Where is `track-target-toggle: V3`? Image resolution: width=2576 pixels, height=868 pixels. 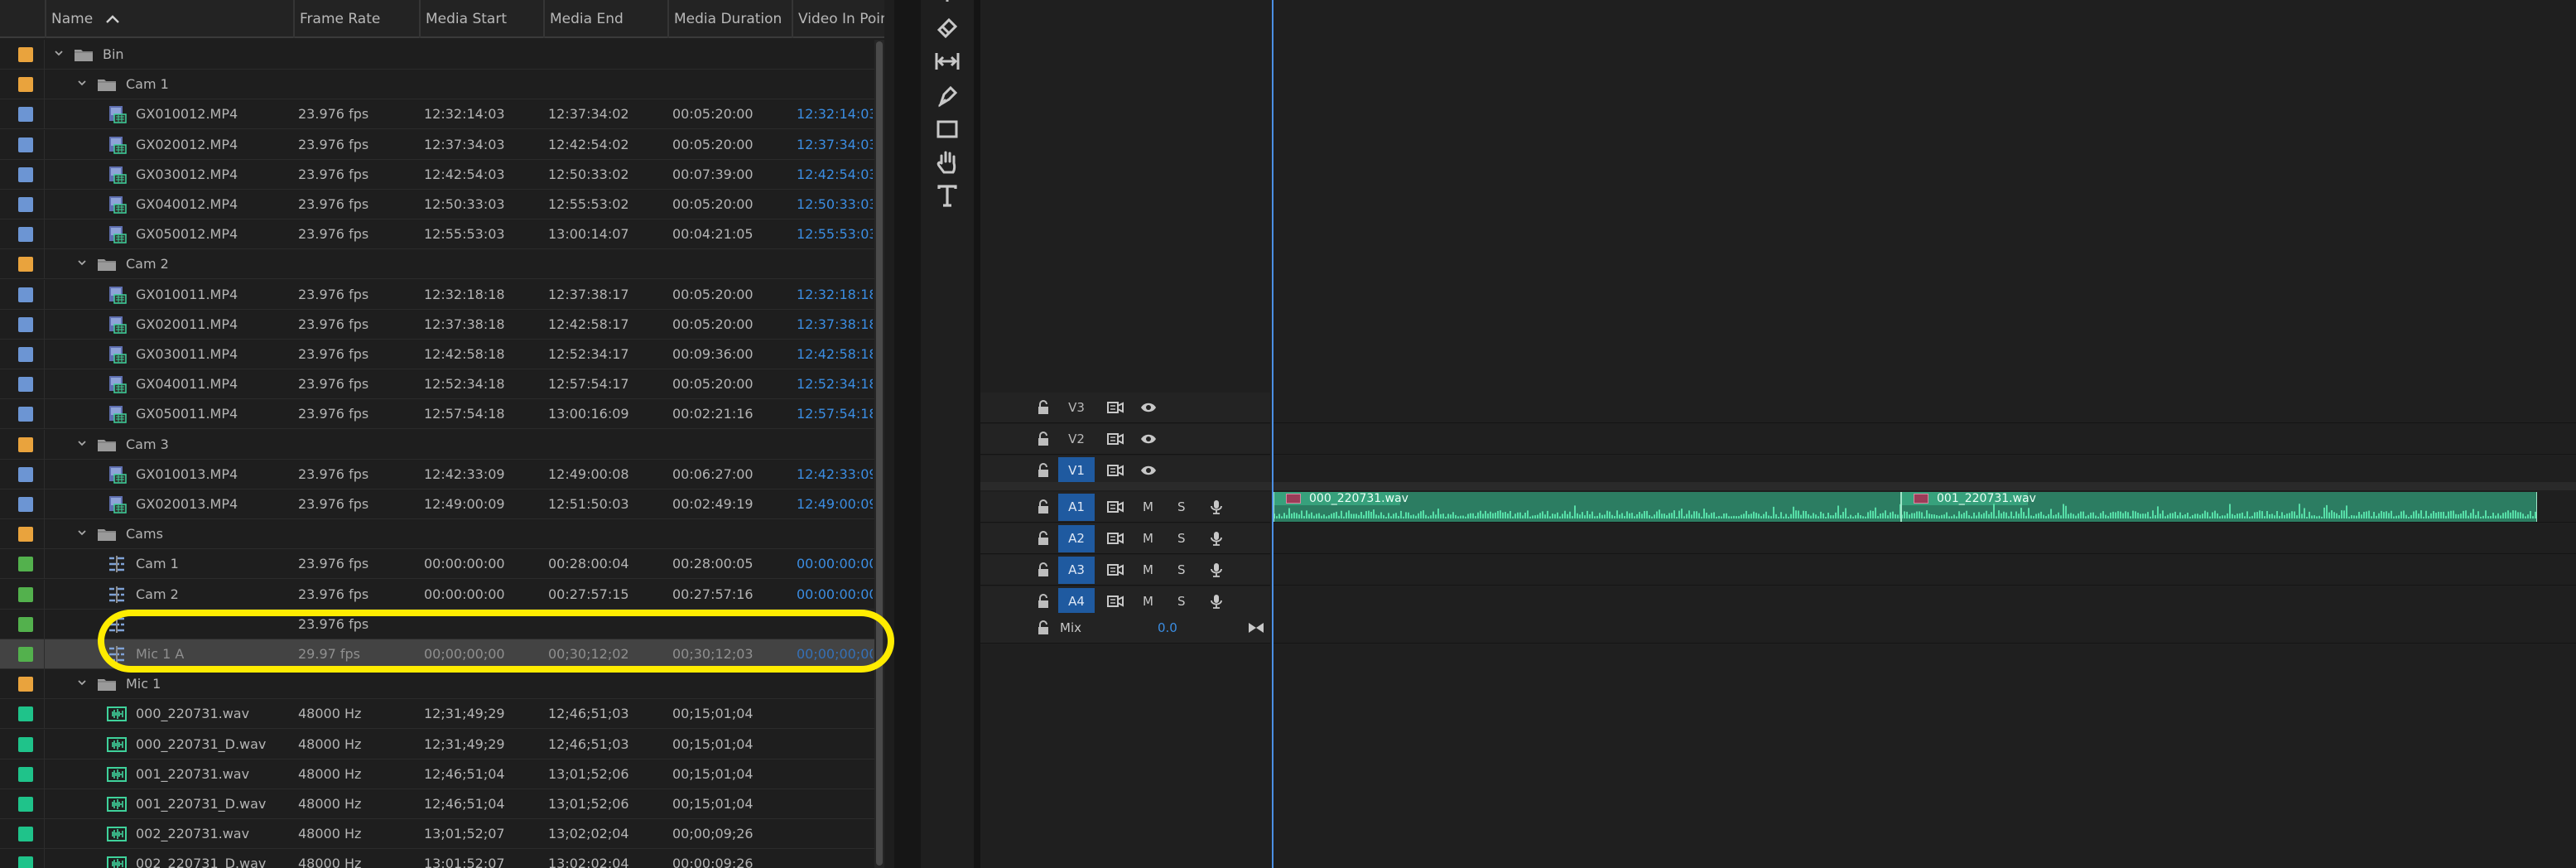 track-target-toggle: V3 is located at coordinates (1076, 408).